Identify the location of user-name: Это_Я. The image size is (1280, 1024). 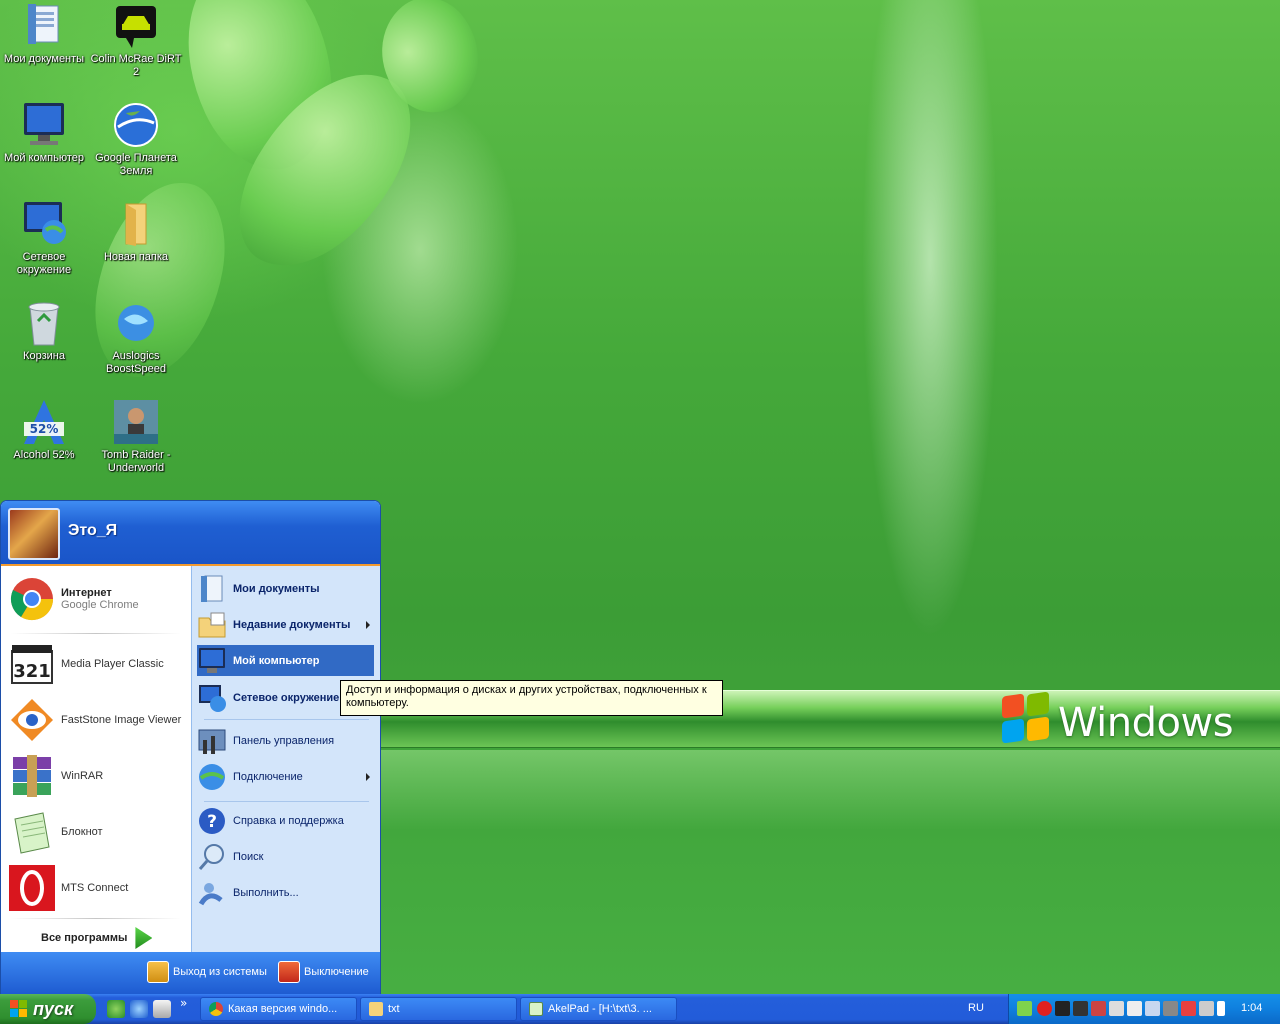
(93, 530).